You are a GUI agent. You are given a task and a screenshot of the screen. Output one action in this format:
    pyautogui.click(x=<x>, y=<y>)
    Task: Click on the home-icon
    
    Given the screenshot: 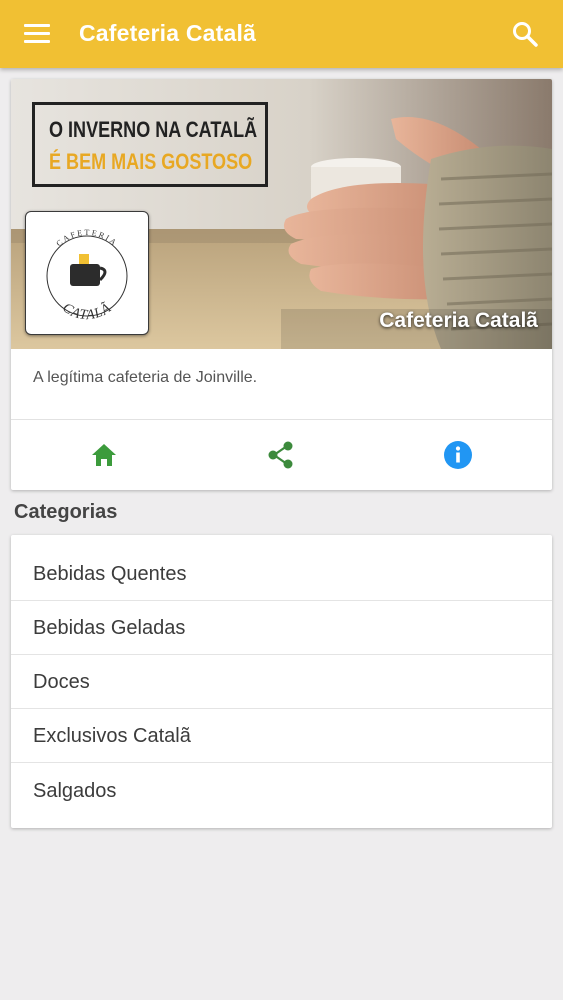 What is the action you would take?
    pyautogui.click(x=104, y=455)
    